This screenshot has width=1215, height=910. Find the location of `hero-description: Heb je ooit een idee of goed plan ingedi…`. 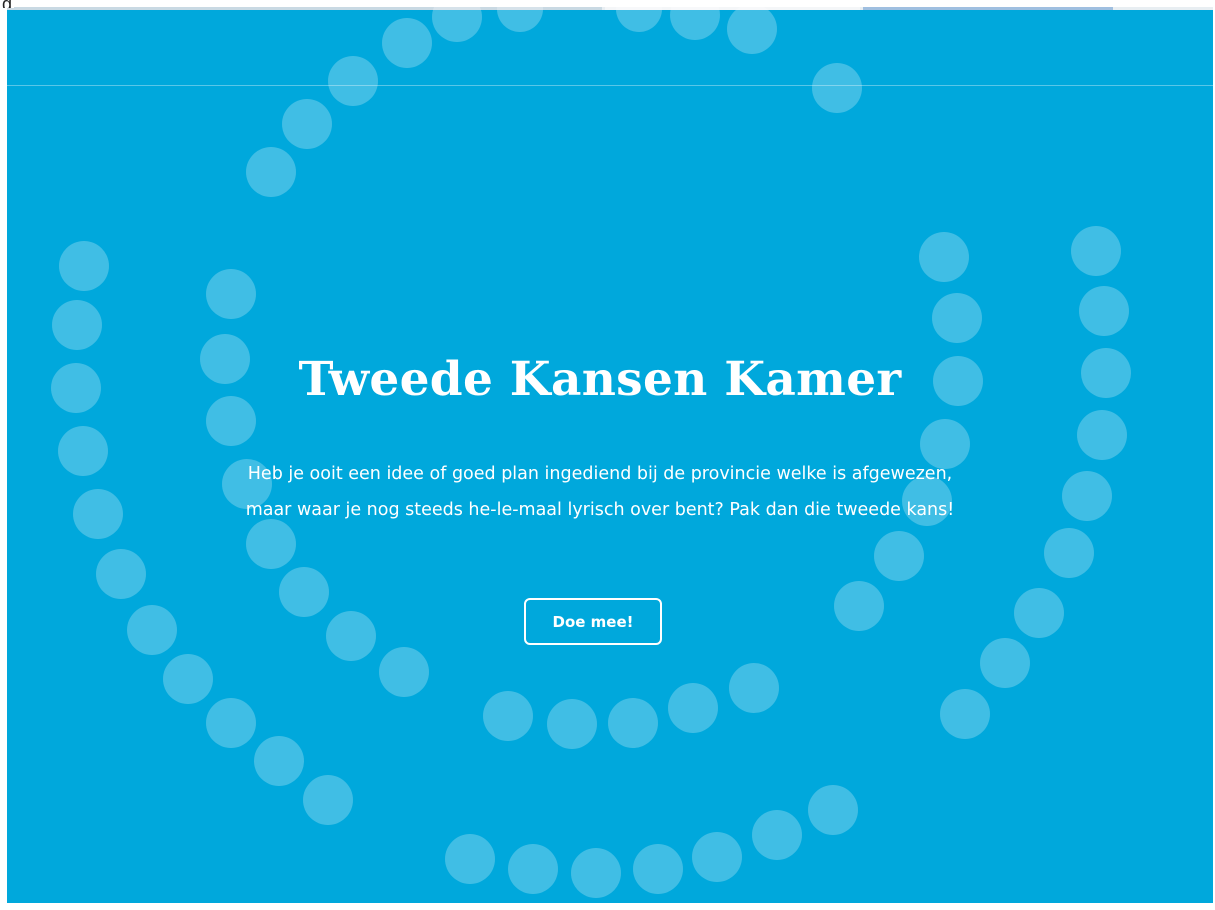

hero-description: Heb je ooit een idee of goed plan ingedi… is located at coordinates (600, 492).